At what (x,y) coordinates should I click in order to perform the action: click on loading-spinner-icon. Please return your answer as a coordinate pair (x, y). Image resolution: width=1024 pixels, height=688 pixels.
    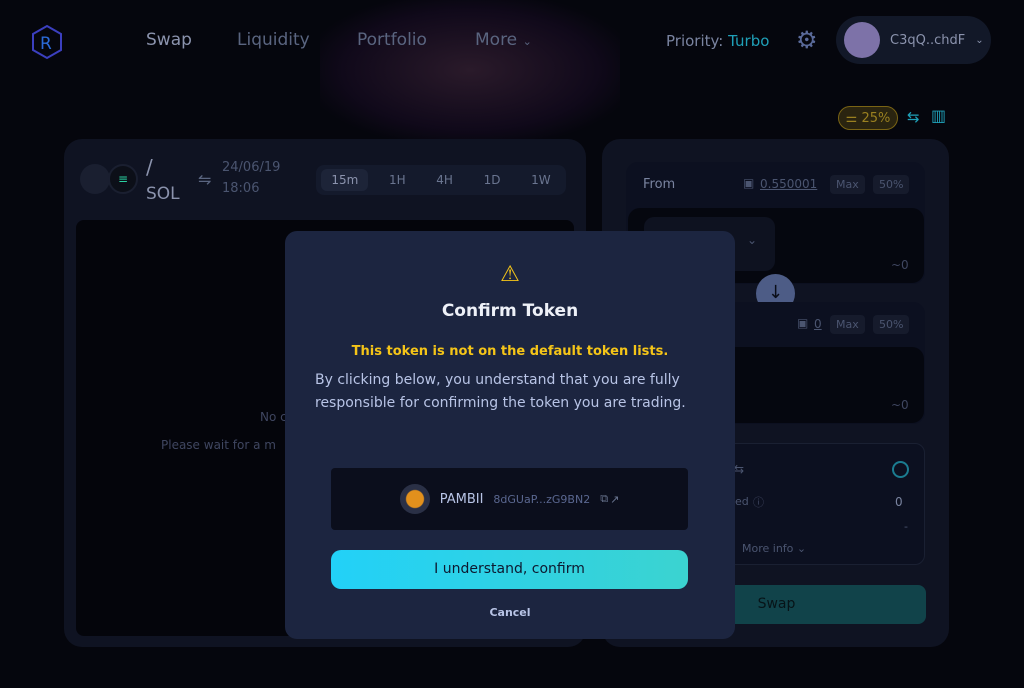
    Looking at the image, I should click on (900, 469).